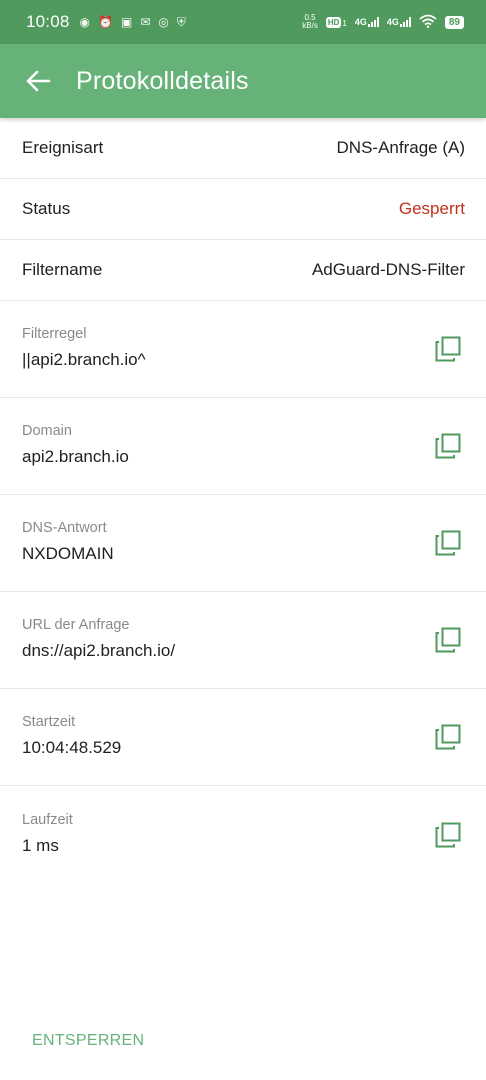 This screenshot has width=486, height=1080. I want to click on dns-answer-value: NXDOMAIN, so click(68, 553).